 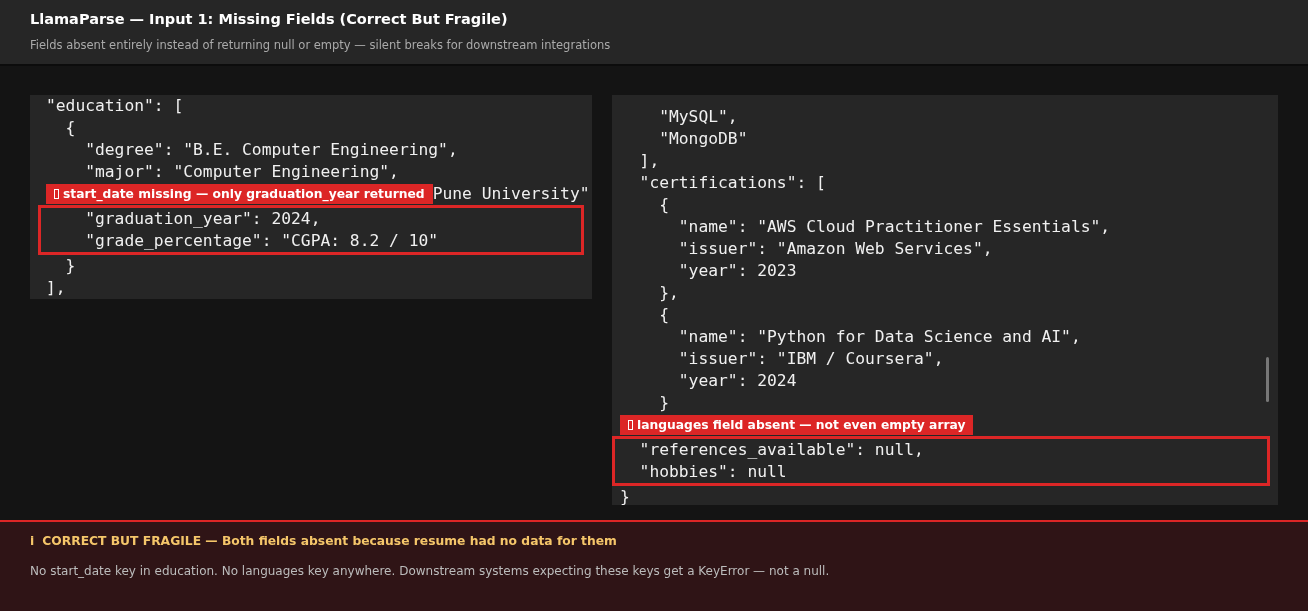 I want to click on code-line: "name": "AWS Cloud Practitioner Essentials",, so click(x=894, y=227).